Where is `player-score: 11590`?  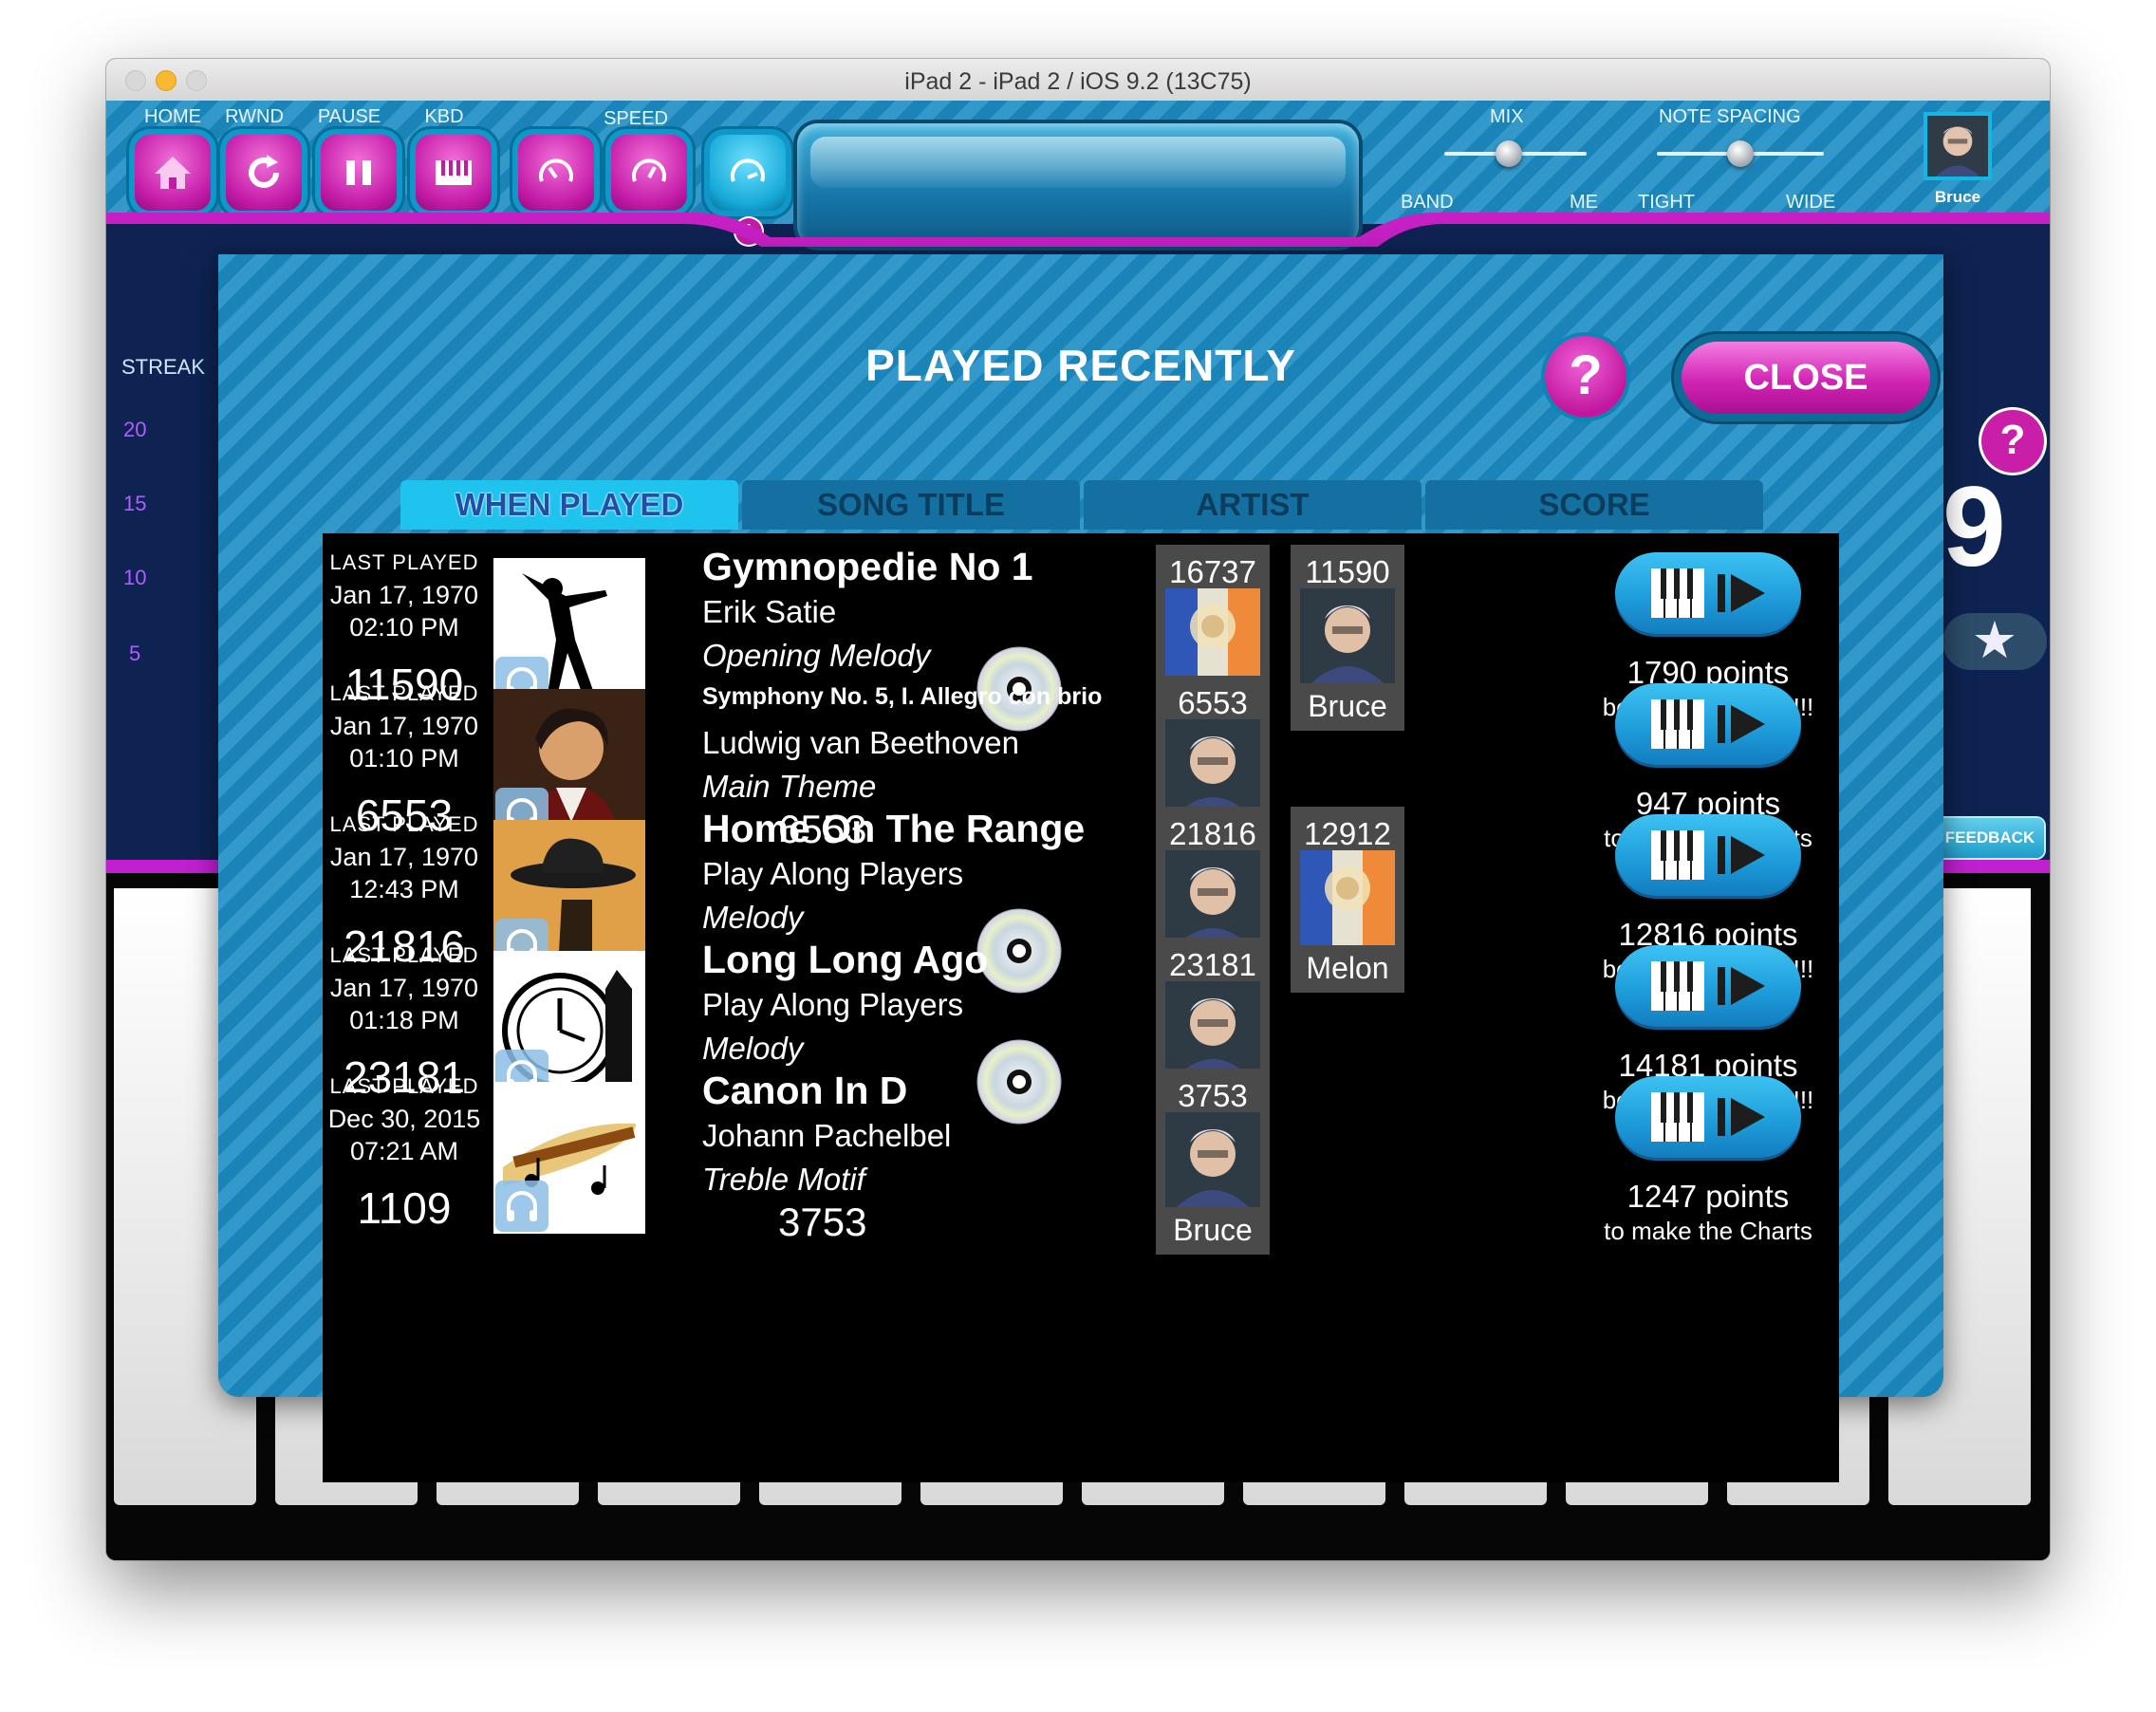 player-score: 11590 is located at coordinates (1347, 571).